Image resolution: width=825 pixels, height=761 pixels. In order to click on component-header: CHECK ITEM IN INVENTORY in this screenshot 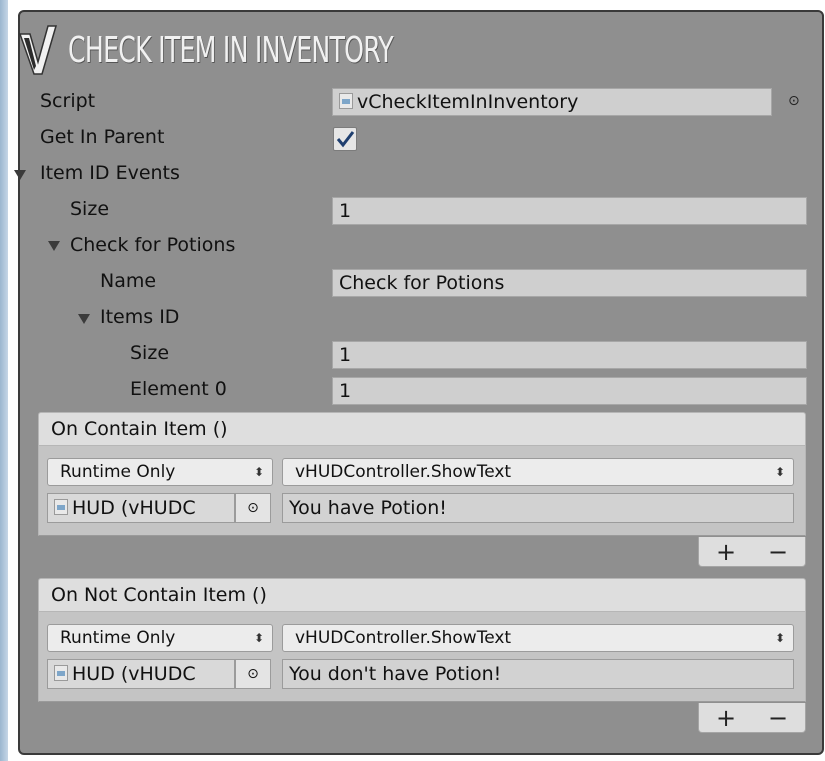, I will do `click(268, 50)`.